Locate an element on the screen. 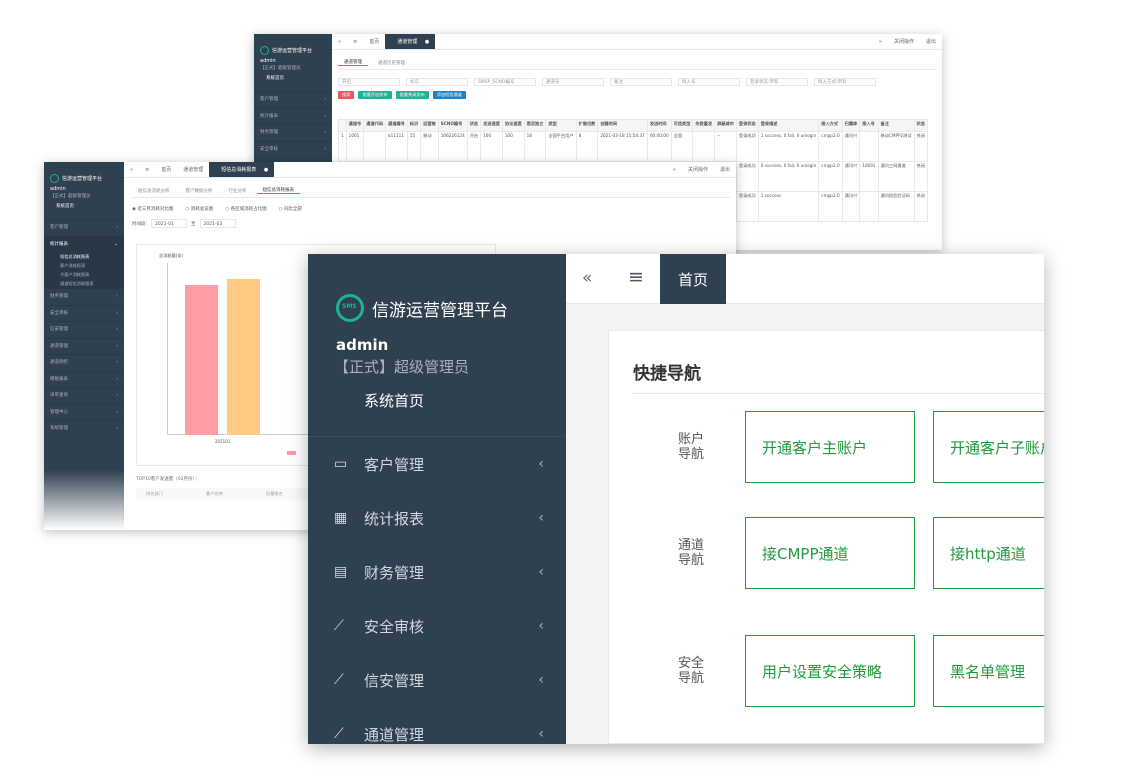  mid-menu-item: 通道调控 ‹ is located at coordinates (84, 362).